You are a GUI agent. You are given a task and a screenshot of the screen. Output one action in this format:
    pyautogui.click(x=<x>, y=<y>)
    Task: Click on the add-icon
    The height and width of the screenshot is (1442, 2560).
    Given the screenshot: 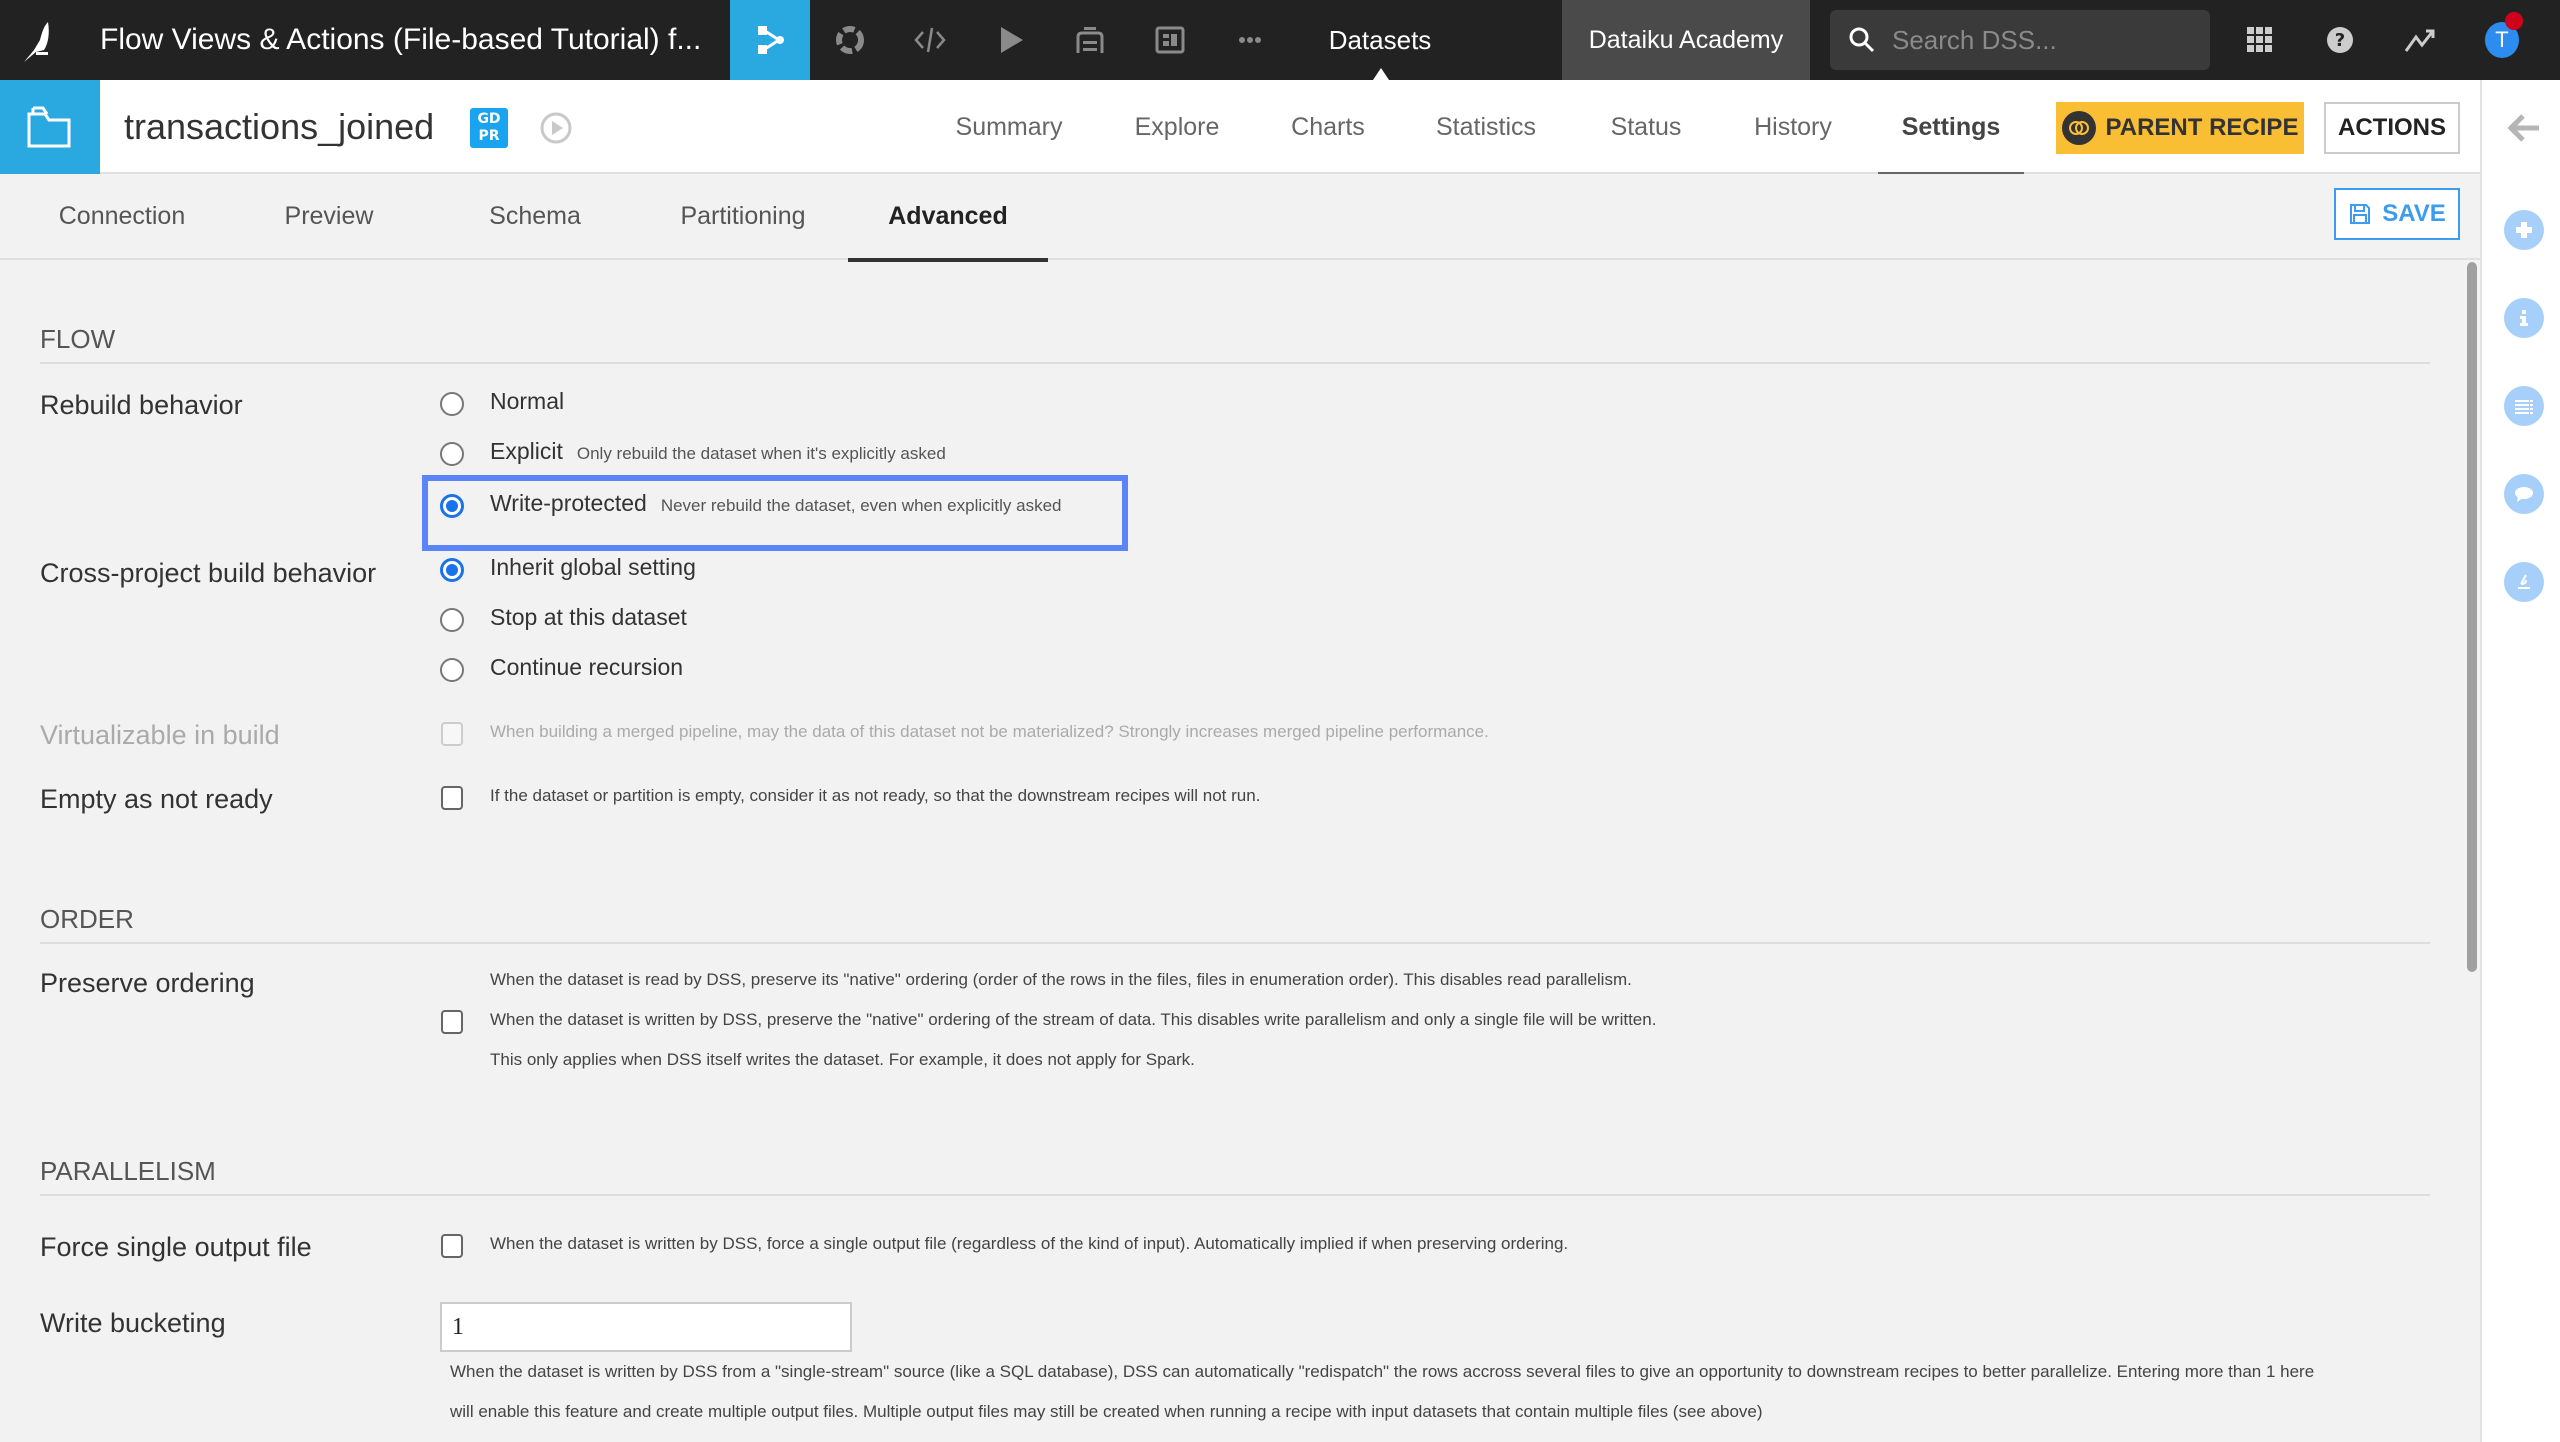 What is the action you would take?
    pyautogui.click(x=2524, y=230)
    